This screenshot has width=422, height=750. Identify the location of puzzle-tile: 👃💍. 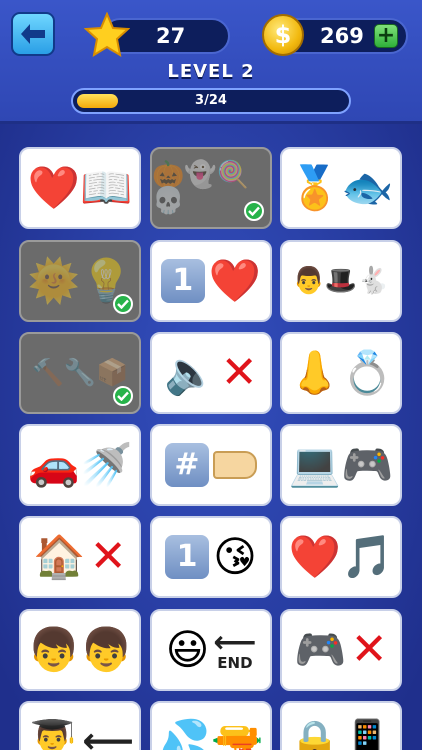
(341, 373).